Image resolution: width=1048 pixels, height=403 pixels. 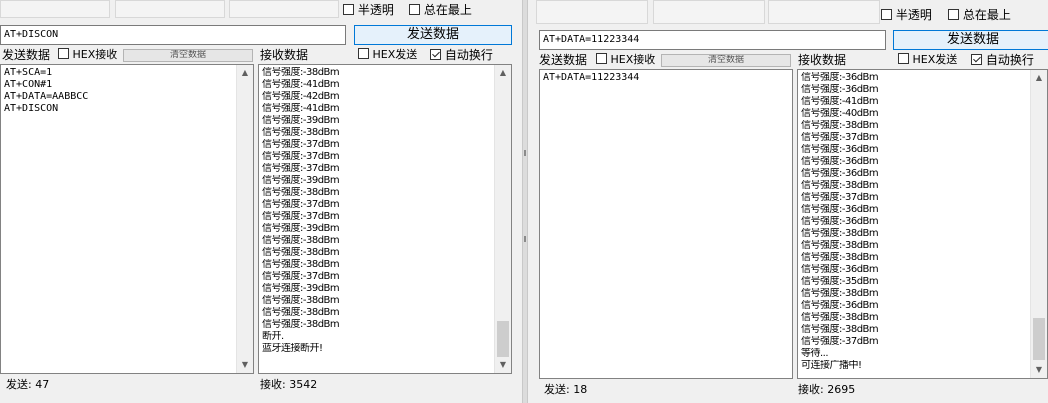 What do you see at coordinates (28, 384) in the screenshot?
I see `status-sent-count: 发送: 47` at bounding box center [28, 384].